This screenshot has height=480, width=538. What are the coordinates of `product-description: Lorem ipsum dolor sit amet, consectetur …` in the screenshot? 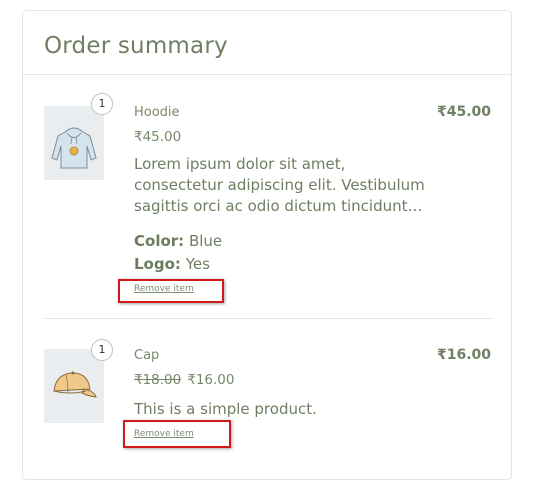 It's located at (279, 185).